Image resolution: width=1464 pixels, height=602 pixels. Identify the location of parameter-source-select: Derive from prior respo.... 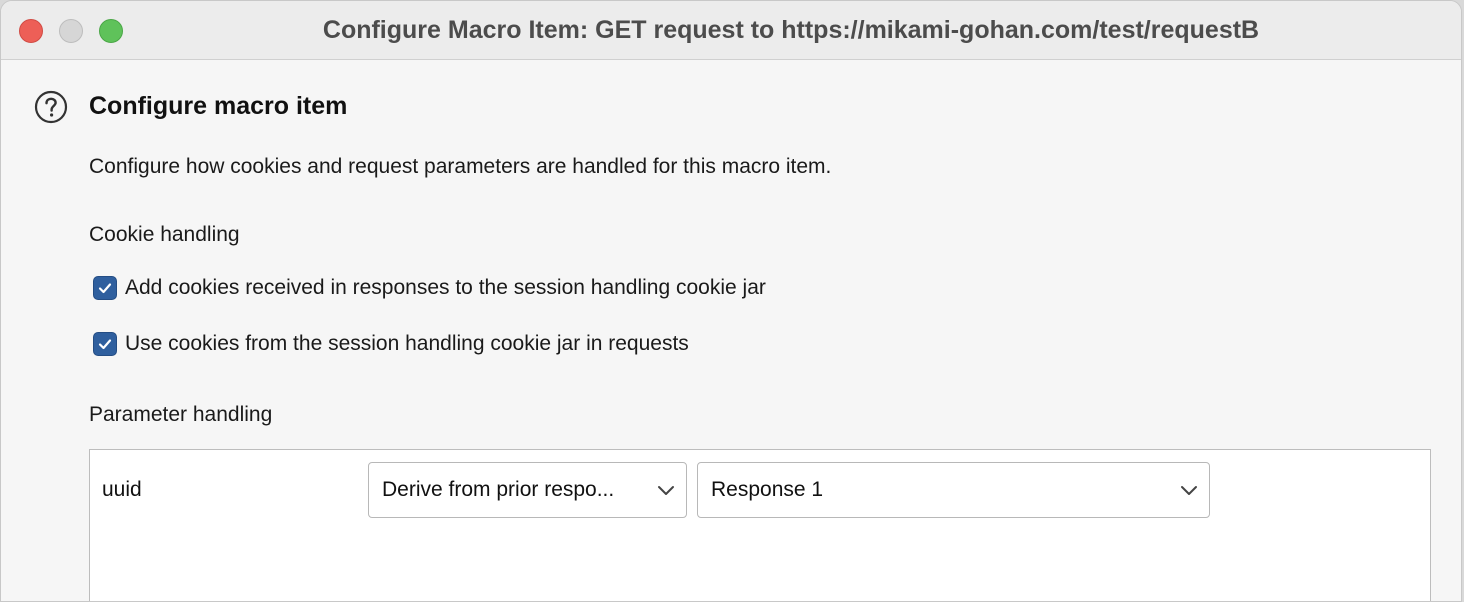
(527, 490).